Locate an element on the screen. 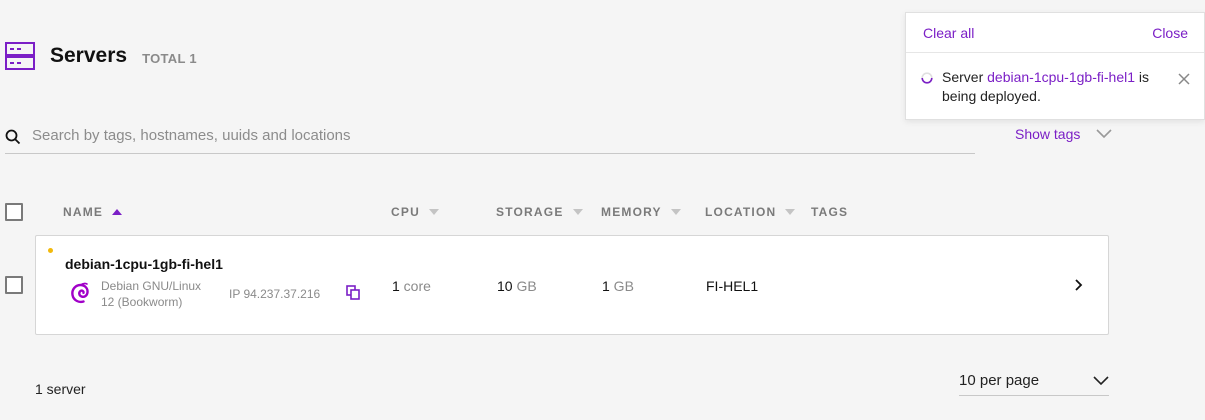 The image size is (1205, 420). loading-spinner-icon is located at coordinates (927, 78).